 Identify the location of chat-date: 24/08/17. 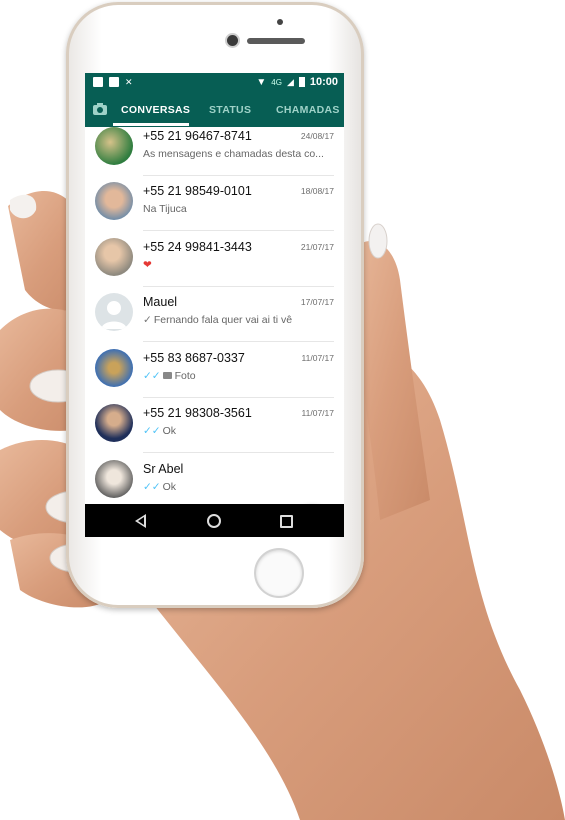
(317, 136).